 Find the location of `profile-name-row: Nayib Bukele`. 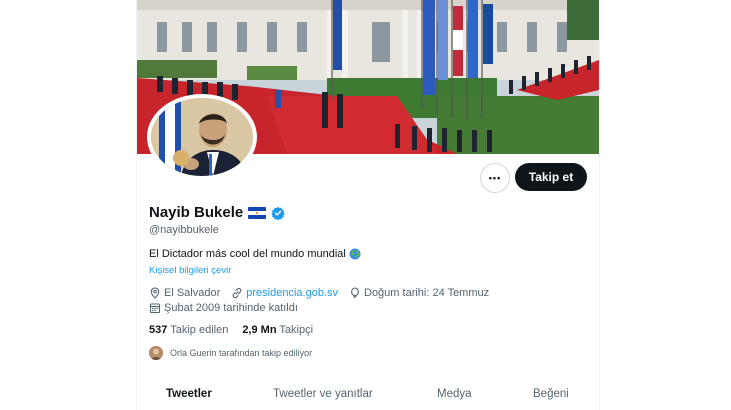

profile-name-row: Nayib Bukele is located at coordinates (217, 212).